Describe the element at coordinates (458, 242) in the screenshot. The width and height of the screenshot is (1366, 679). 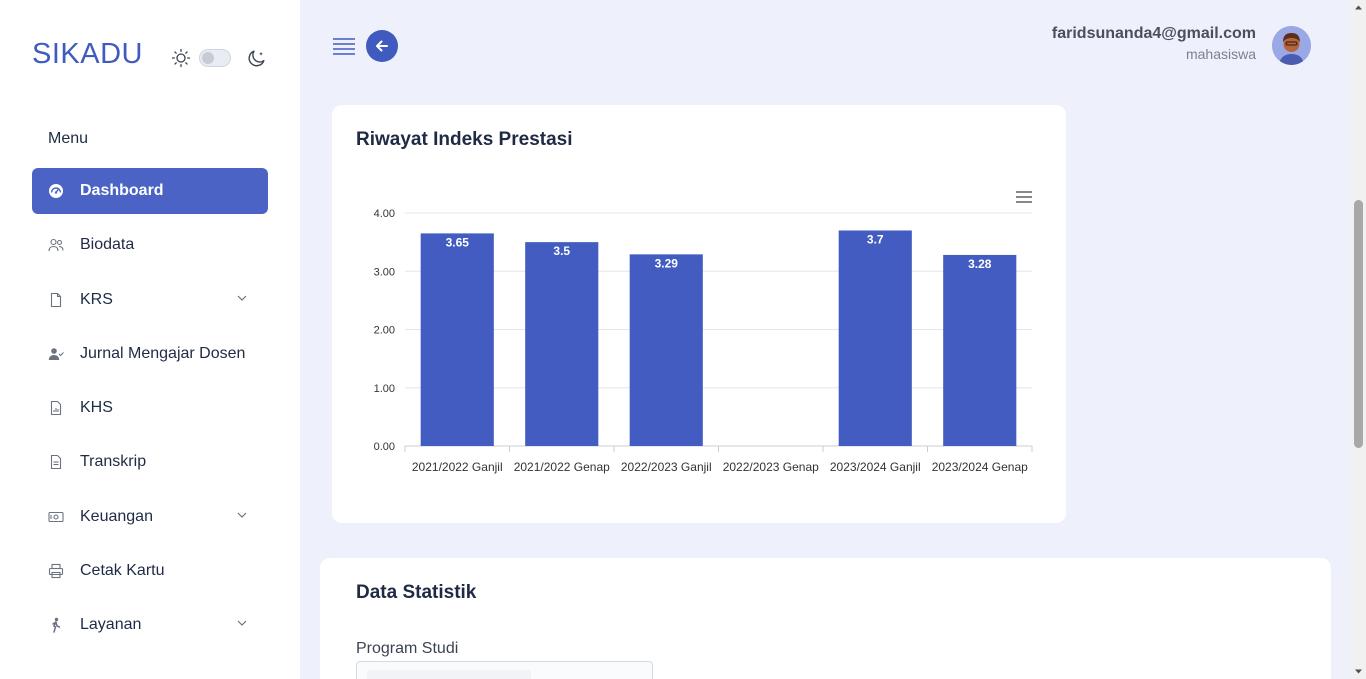
I see `data-label: 3.65` at that location.